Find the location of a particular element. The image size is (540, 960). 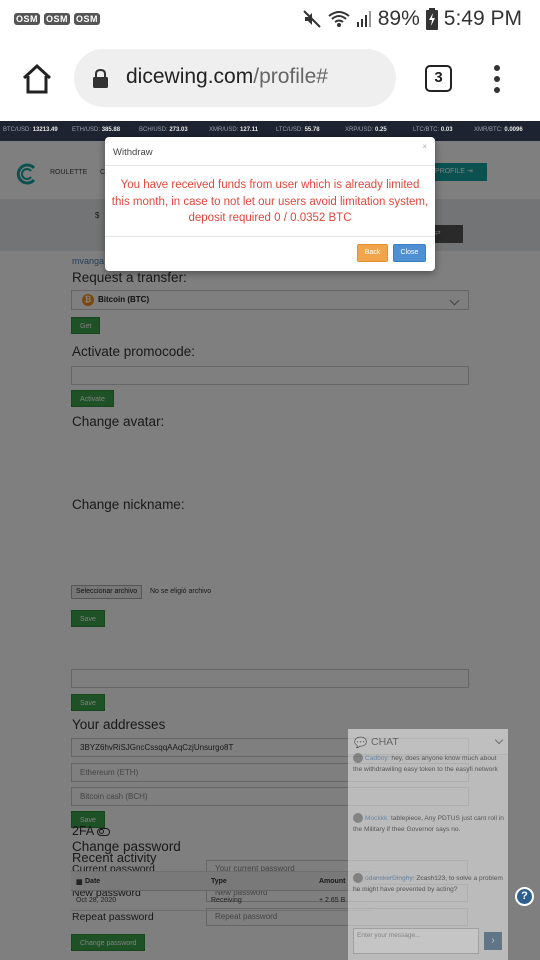

home-icon is located at coordinates (37, 79).